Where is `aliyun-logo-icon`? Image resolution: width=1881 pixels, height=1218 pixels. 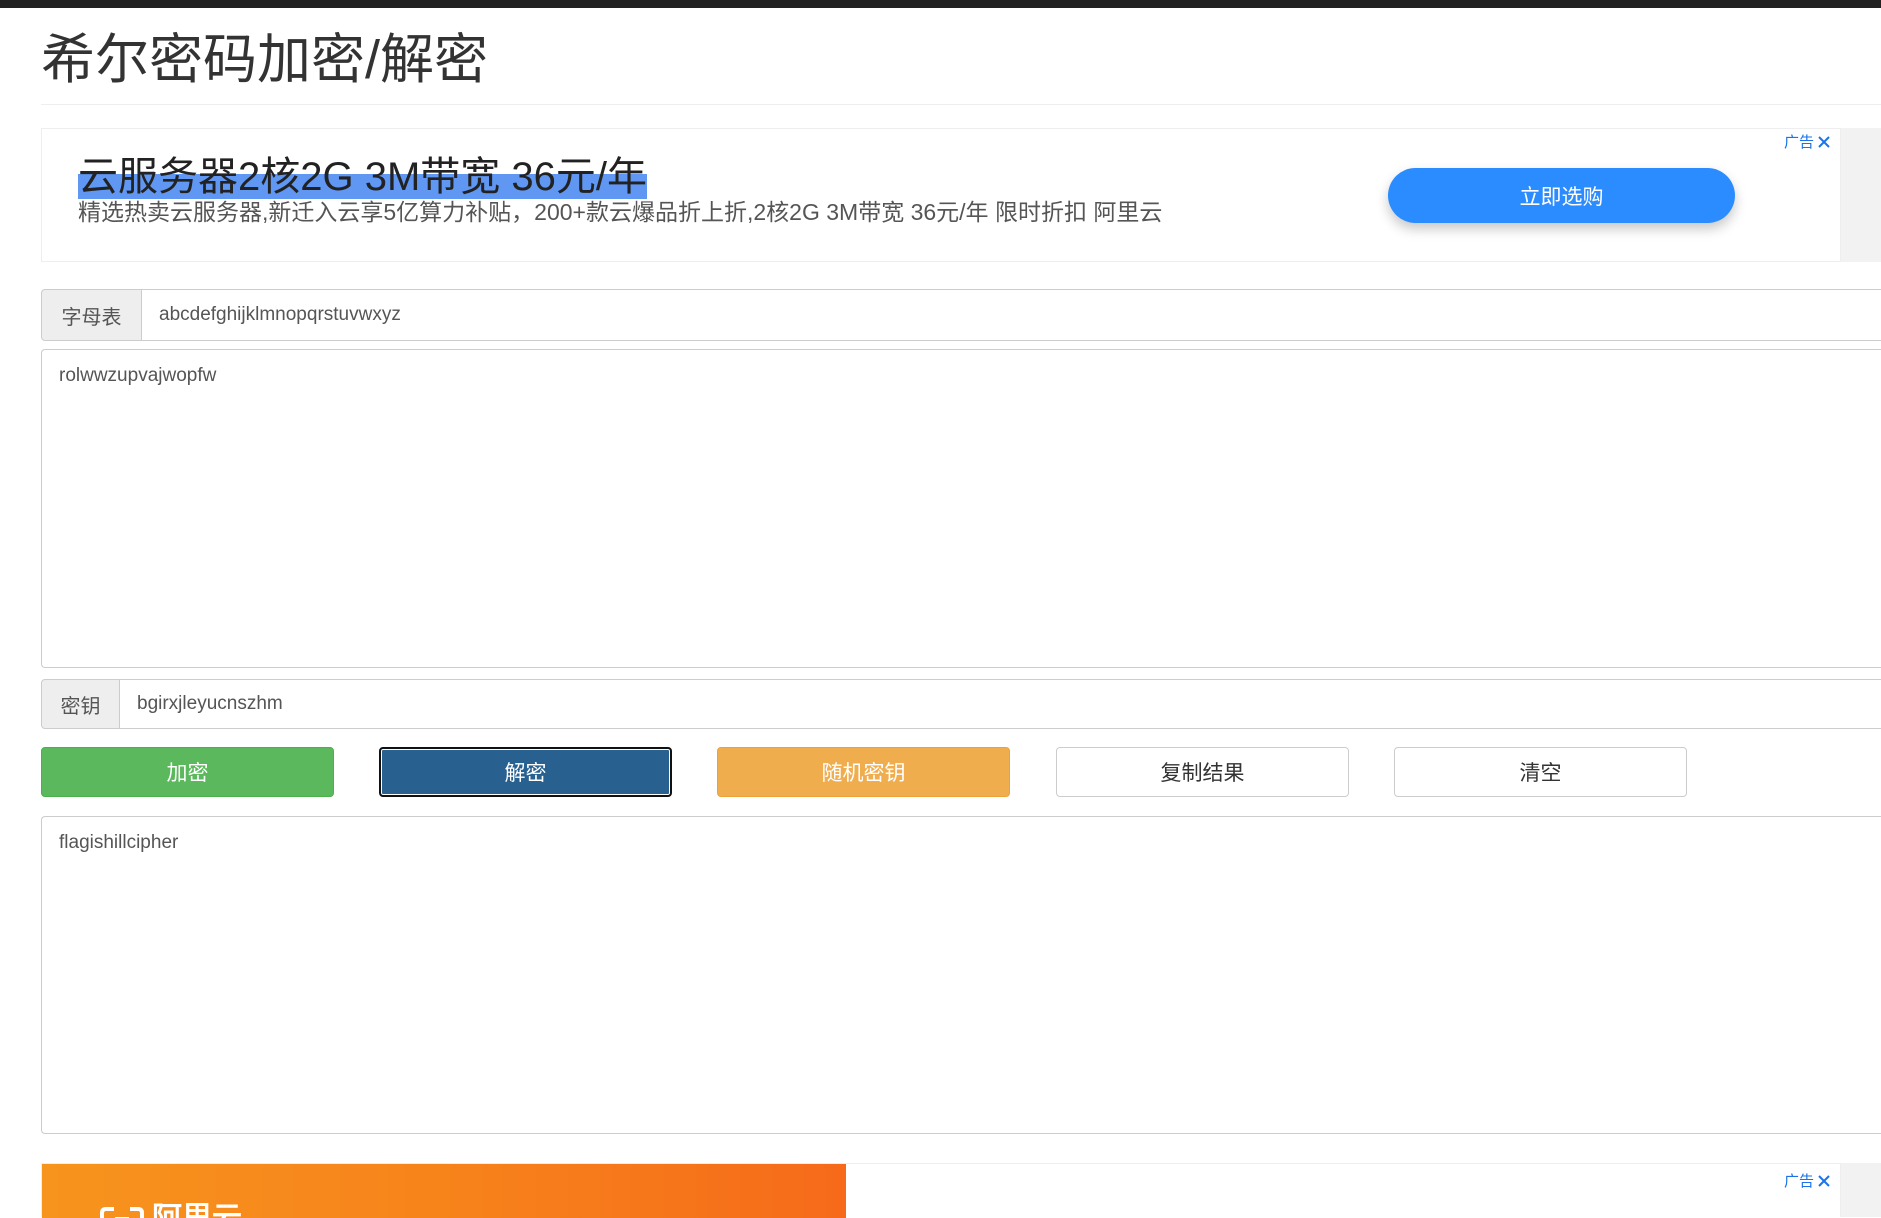 aliyun-logo-icon is located at coordinates (122, 1212).